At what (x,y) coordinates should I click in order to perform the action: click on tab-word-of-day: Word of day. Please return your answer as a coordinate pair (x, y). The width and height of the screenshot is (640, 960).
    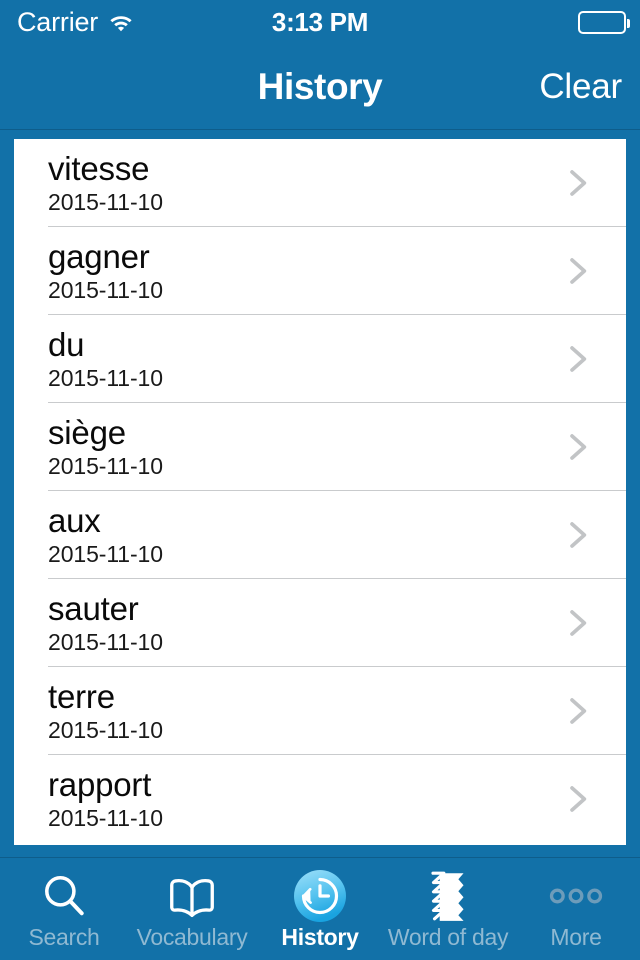
    Looking at the image, I should click on (448, 911).